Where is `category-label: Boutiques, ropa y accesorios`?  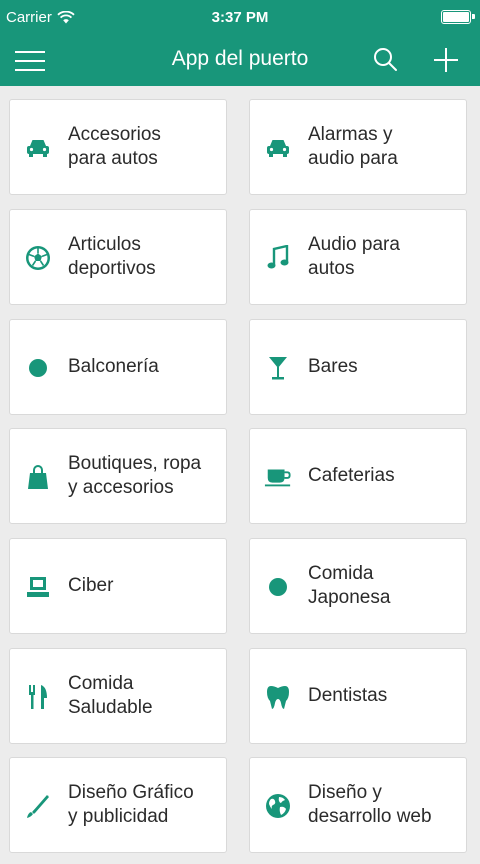
category-label: Boutiques, ropa y accesorios is located at coordinates (135, 475).